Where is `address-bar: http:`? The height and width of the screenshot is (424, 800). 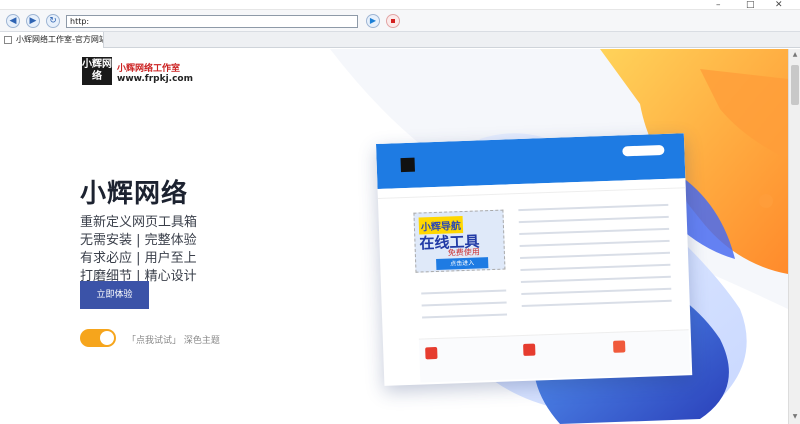 address-bar: http: is located at coordinates (212, 21).